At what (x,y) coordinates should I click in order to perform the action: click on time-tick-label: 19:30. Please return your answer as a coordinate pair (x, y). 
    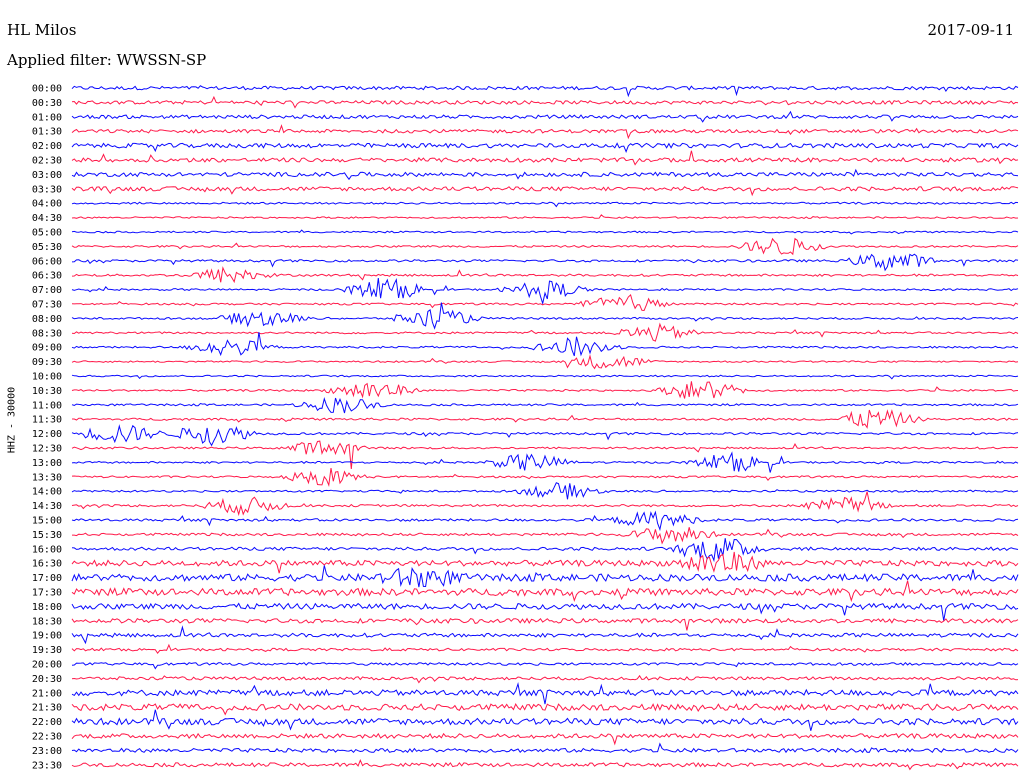
    Looking at the image, I should click on (47, 650).